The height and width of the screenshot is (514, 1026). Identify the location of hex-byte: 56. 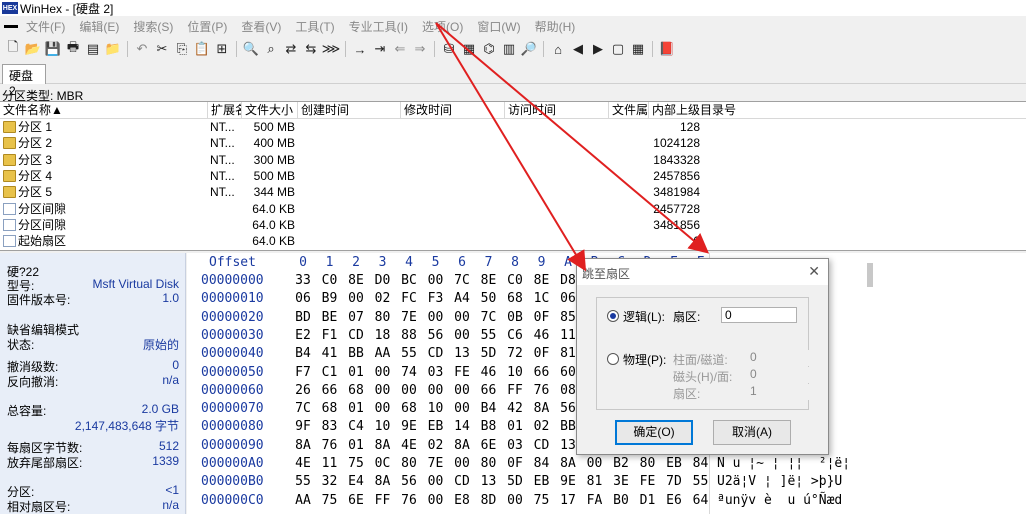
(409, 482).